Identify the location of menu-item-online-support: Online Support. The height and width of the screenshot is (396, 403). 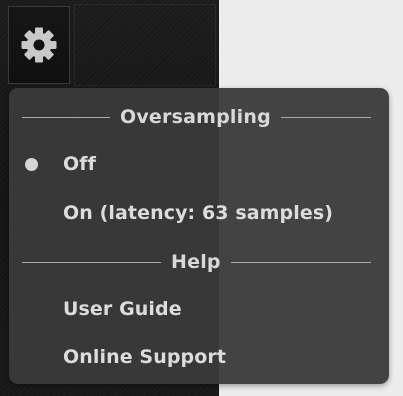
(199, 357).